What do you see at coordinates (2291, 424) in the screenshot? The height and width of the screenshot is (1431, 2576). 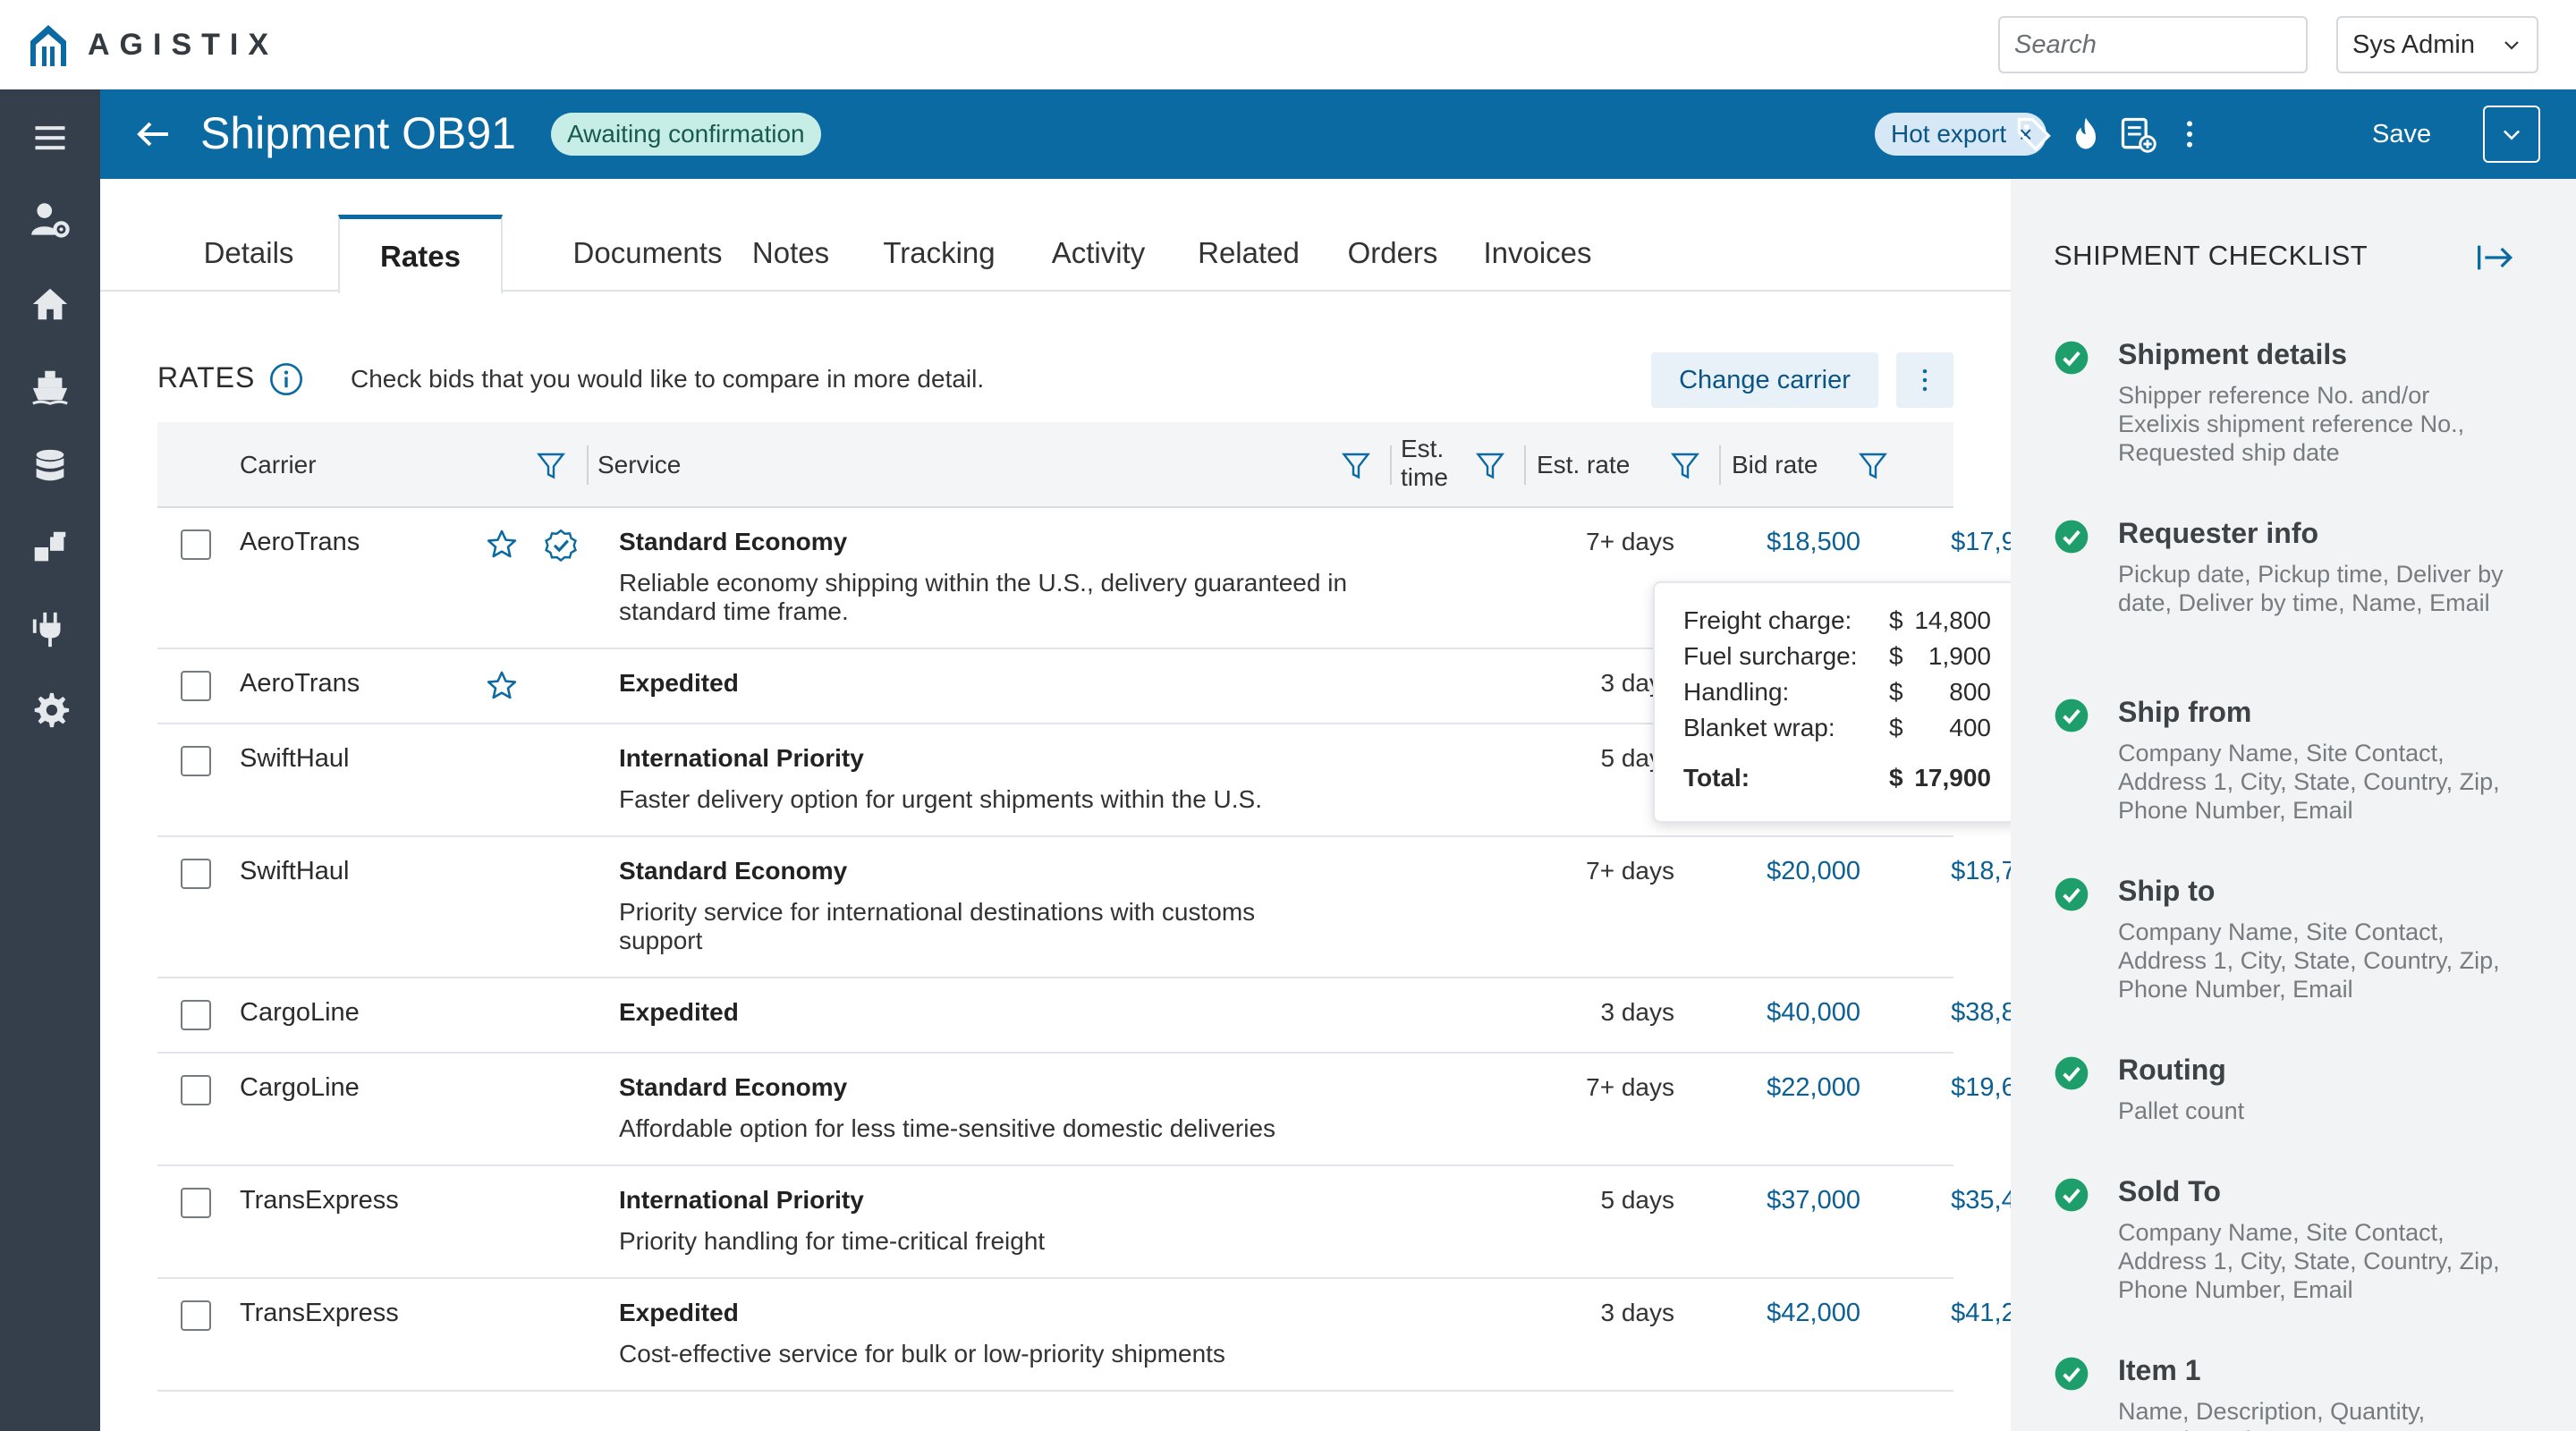 I see `checklist-item-desc: Exelixis shipment reference No.,` at bounding box center [2291, 424].